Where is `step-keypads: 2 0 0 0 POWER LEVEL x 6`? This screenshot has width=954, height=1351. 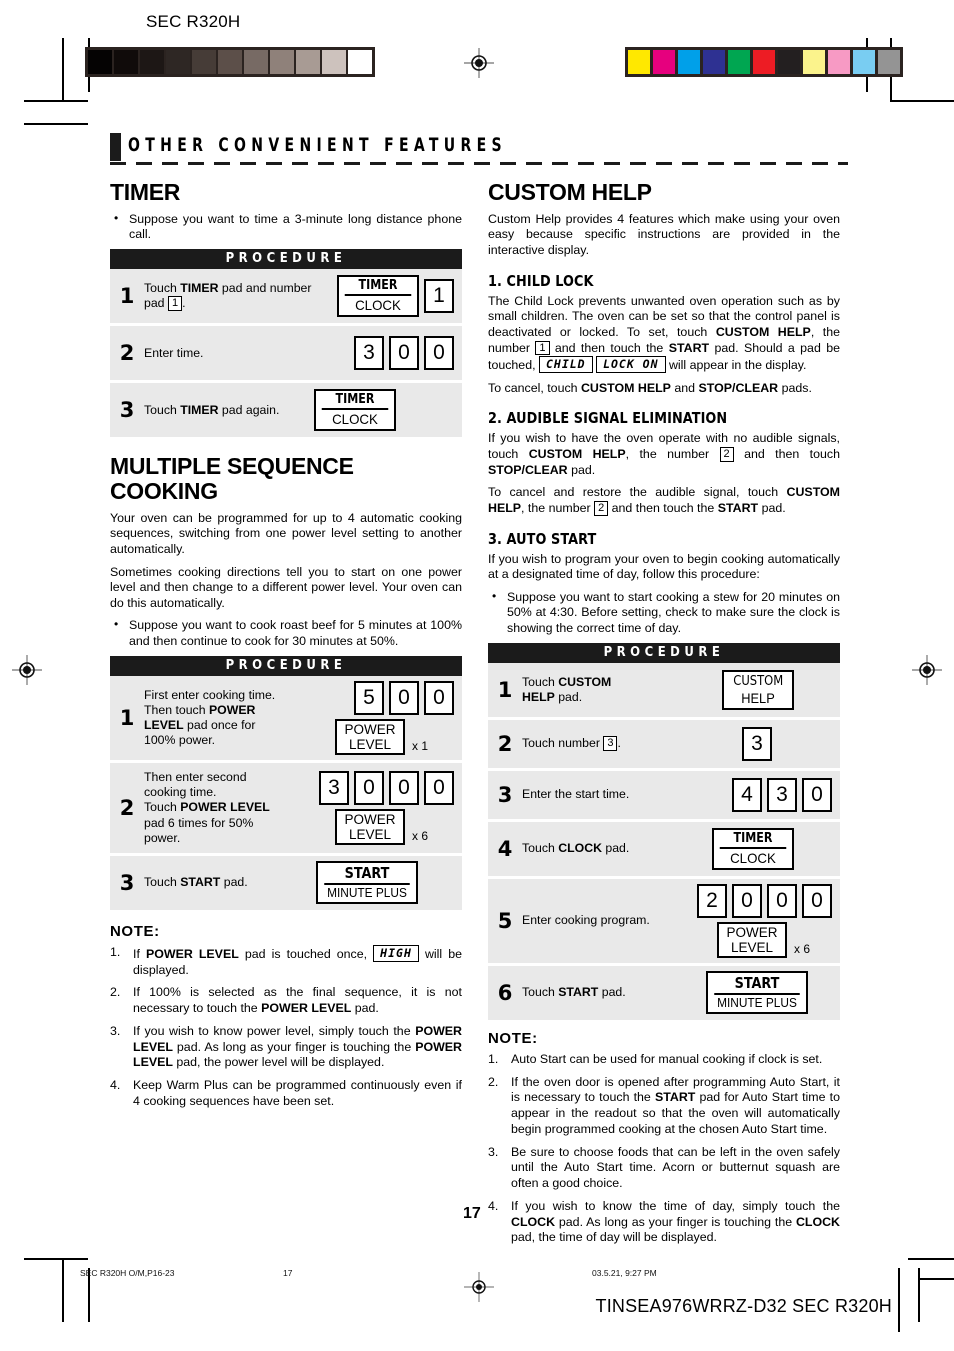 step-keypads: 2 0 0 0 POWER LEVEL x 6 is located at coordinates (766, 920).